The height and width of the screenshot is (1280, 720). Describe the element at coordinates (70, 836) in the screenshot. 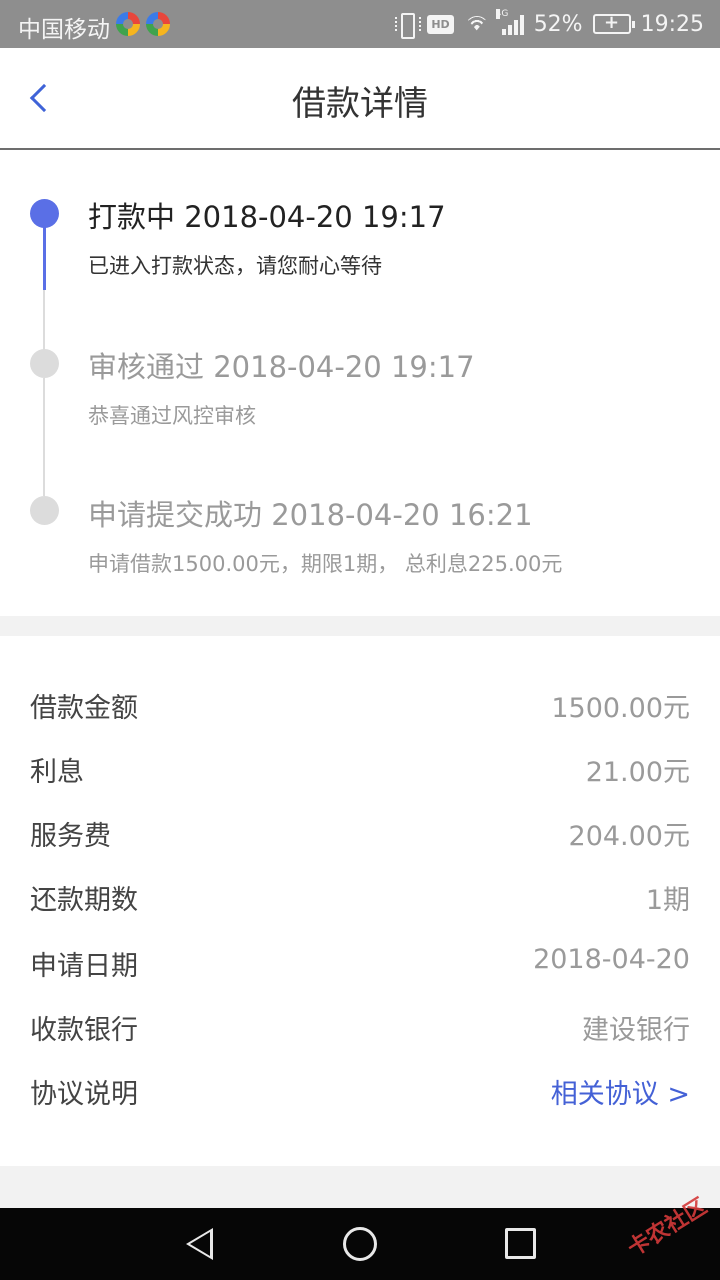

I see `detail-label: 服务费` at that location.